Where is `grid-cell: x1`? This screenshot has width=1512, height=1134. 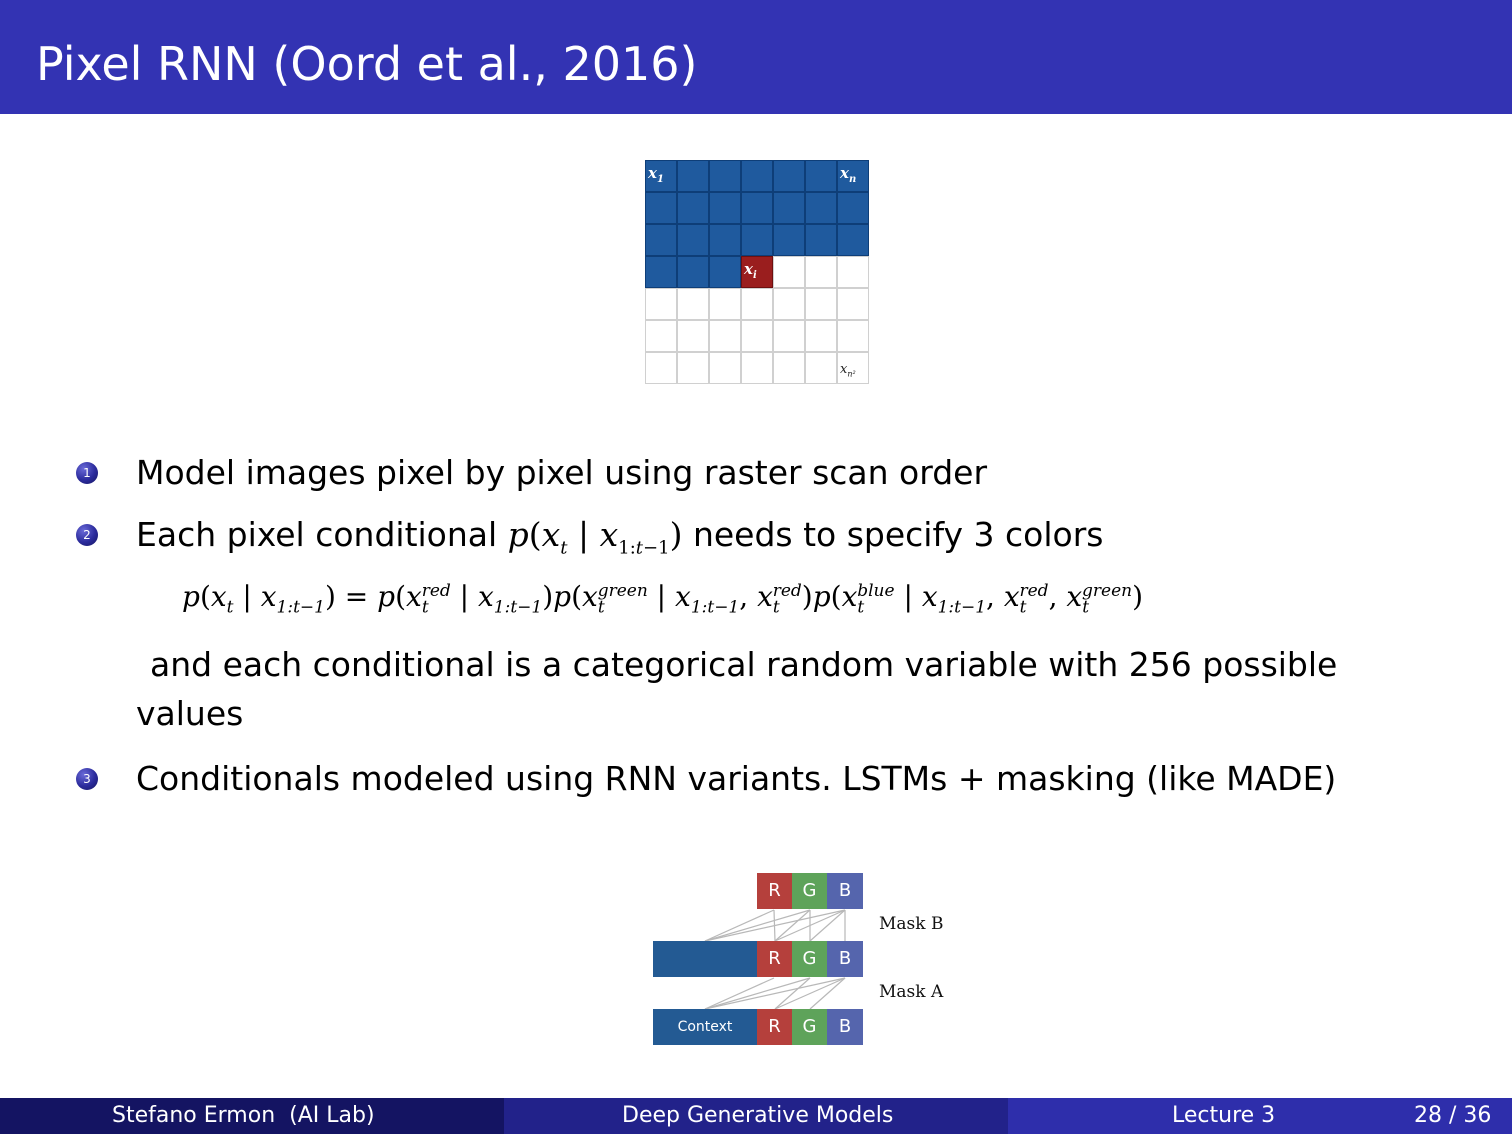 grid-cell: x1 is located at coordinates (661, 176).